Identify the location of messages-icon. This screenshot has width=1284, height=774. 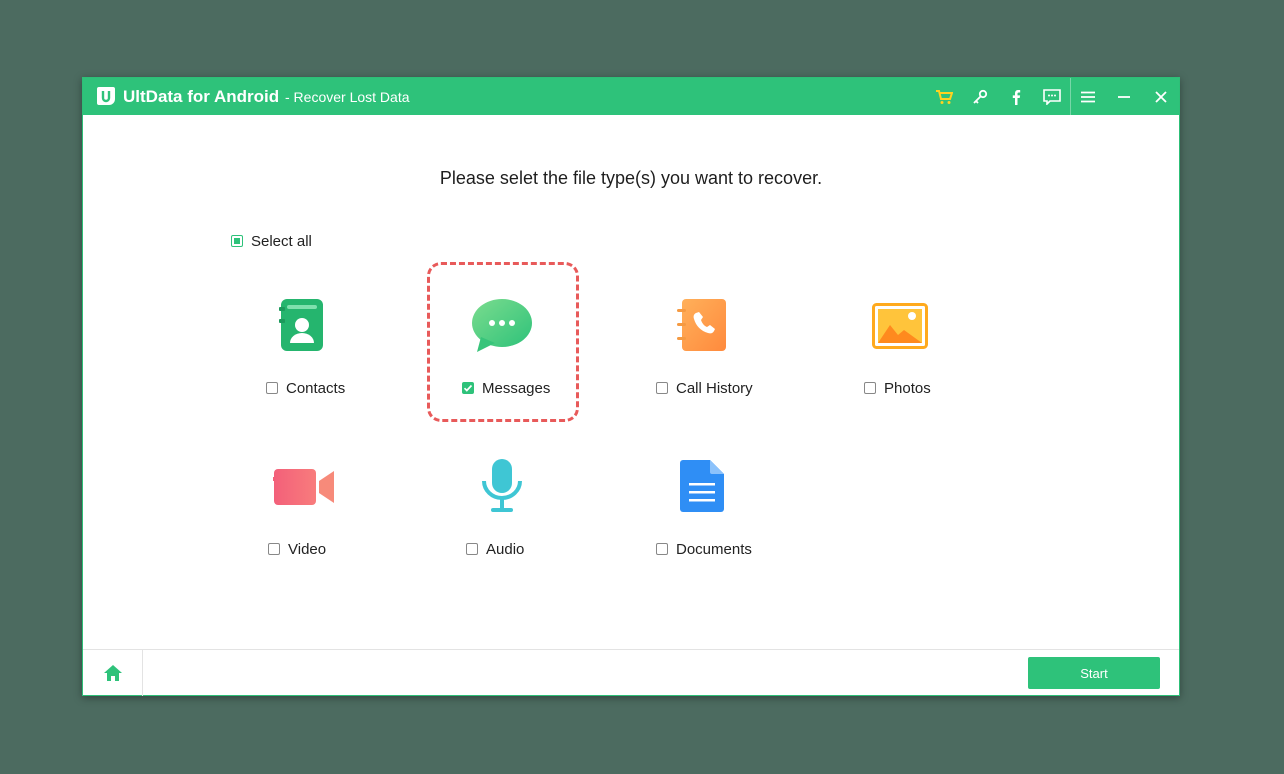
(502, 325).